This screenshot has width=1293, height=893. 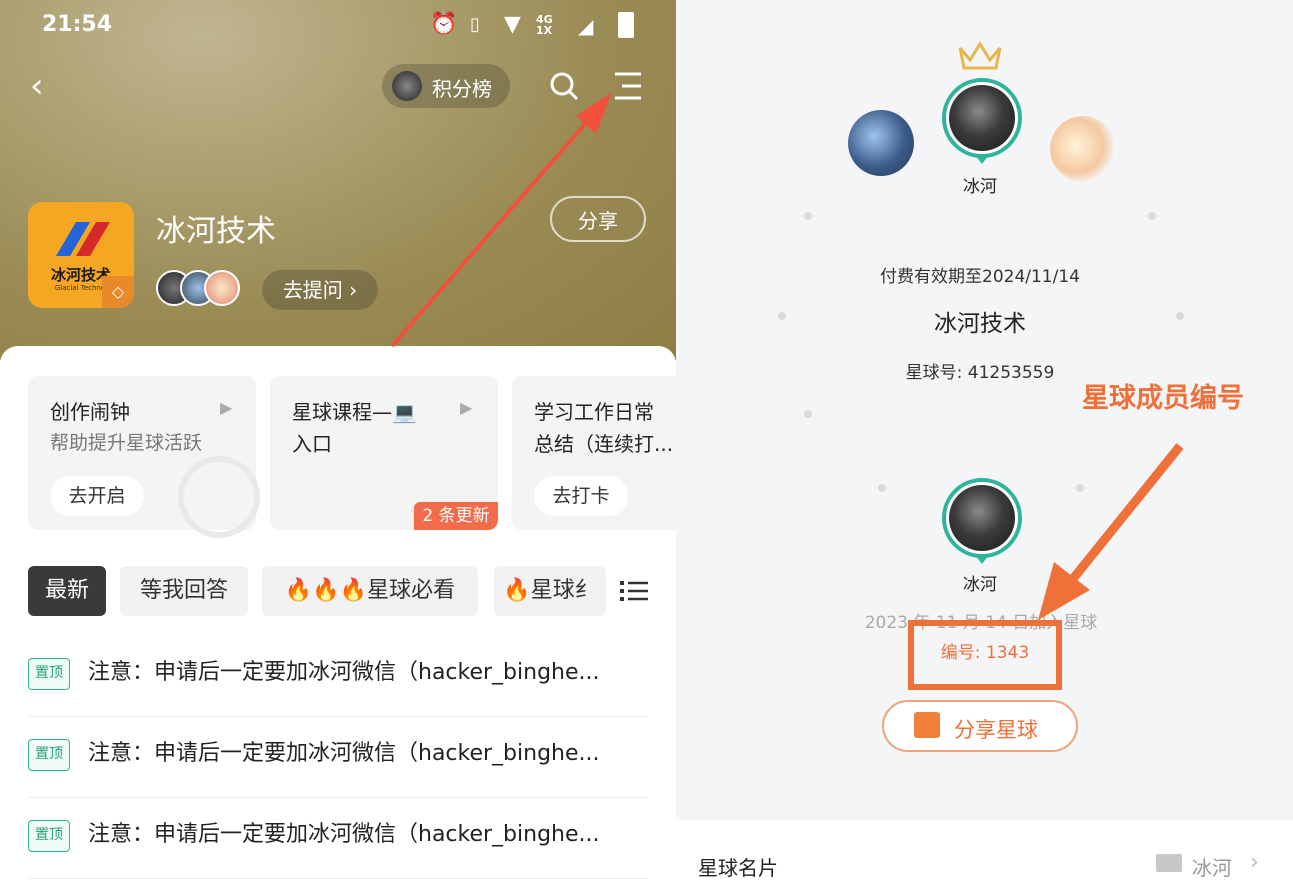 I want to click on chevron-right-icon: ›, so click(x=1254, y=862).